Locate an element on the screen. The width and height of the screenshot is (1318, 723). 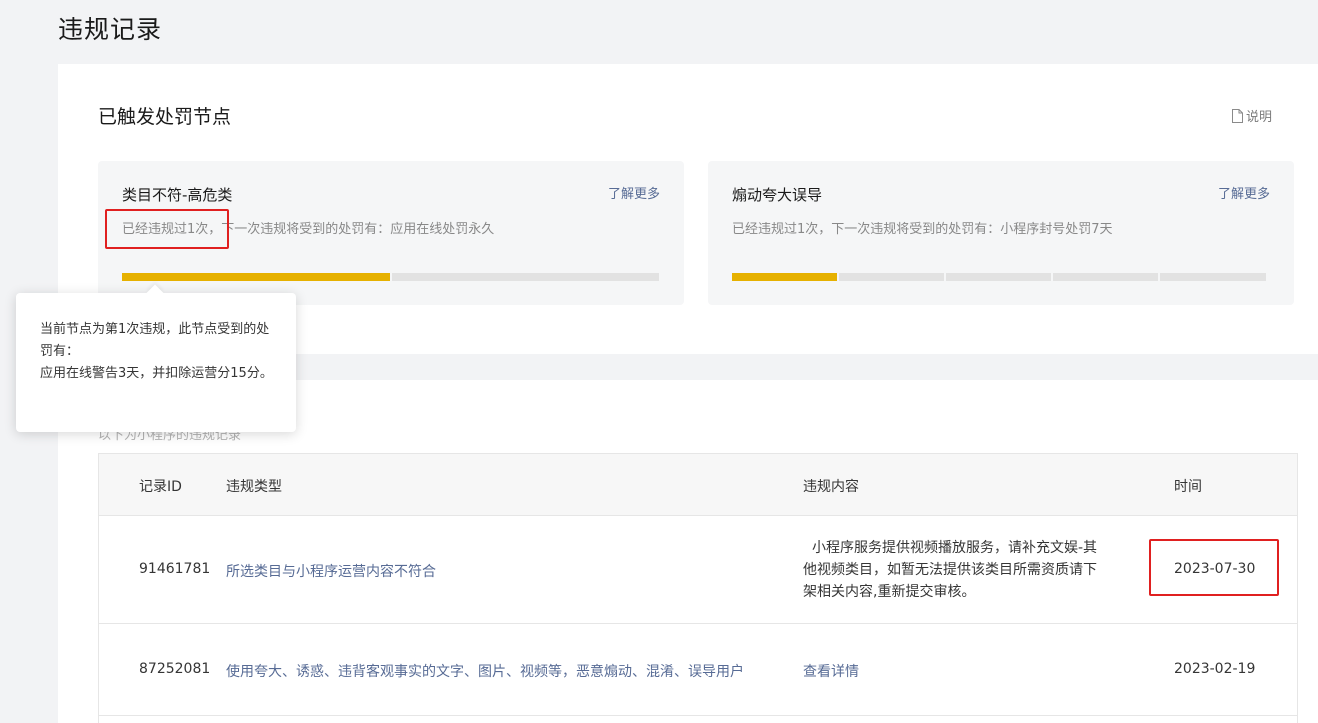
violation-type-link: 所选类目与小程序运营内容不符合 is located at coordinates (331, 571).